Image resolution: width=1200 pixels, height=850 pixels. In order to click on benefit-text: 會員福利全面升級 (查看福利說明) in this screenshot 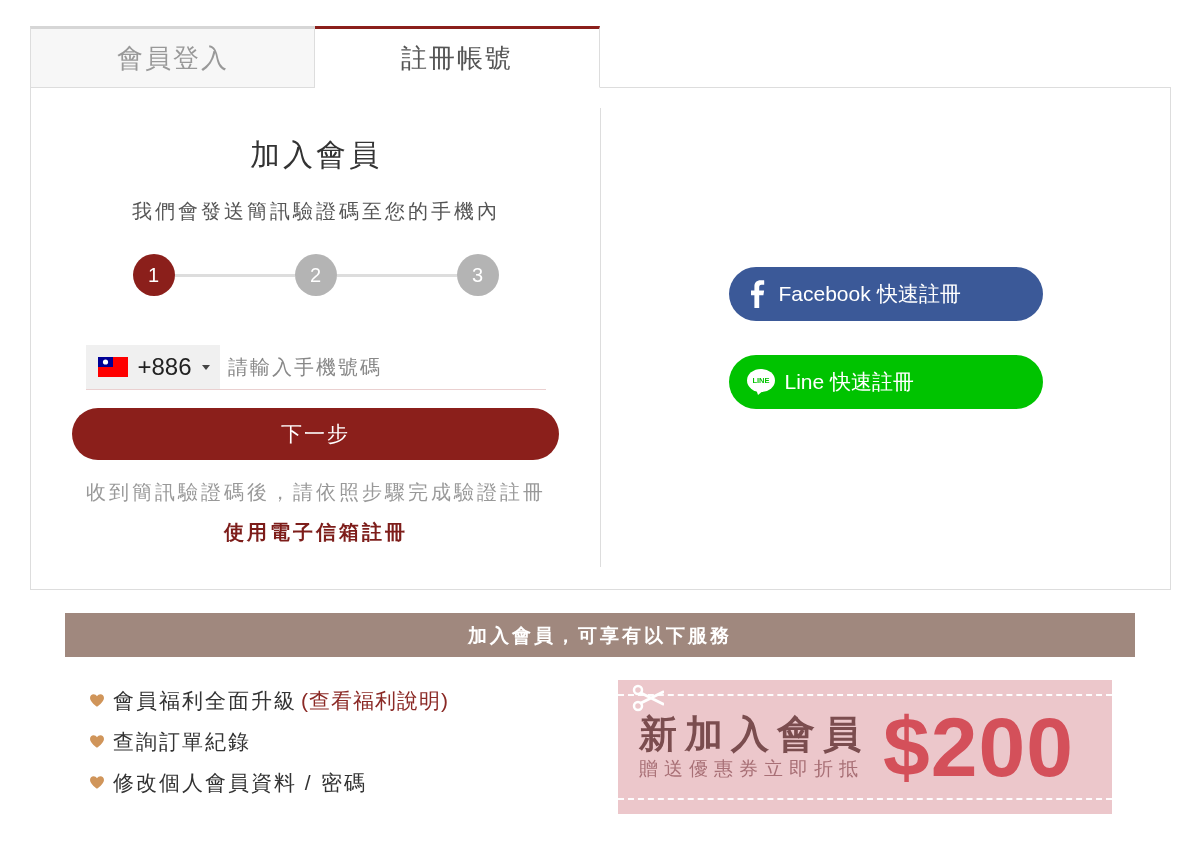, I will do `click(281, 700)`.